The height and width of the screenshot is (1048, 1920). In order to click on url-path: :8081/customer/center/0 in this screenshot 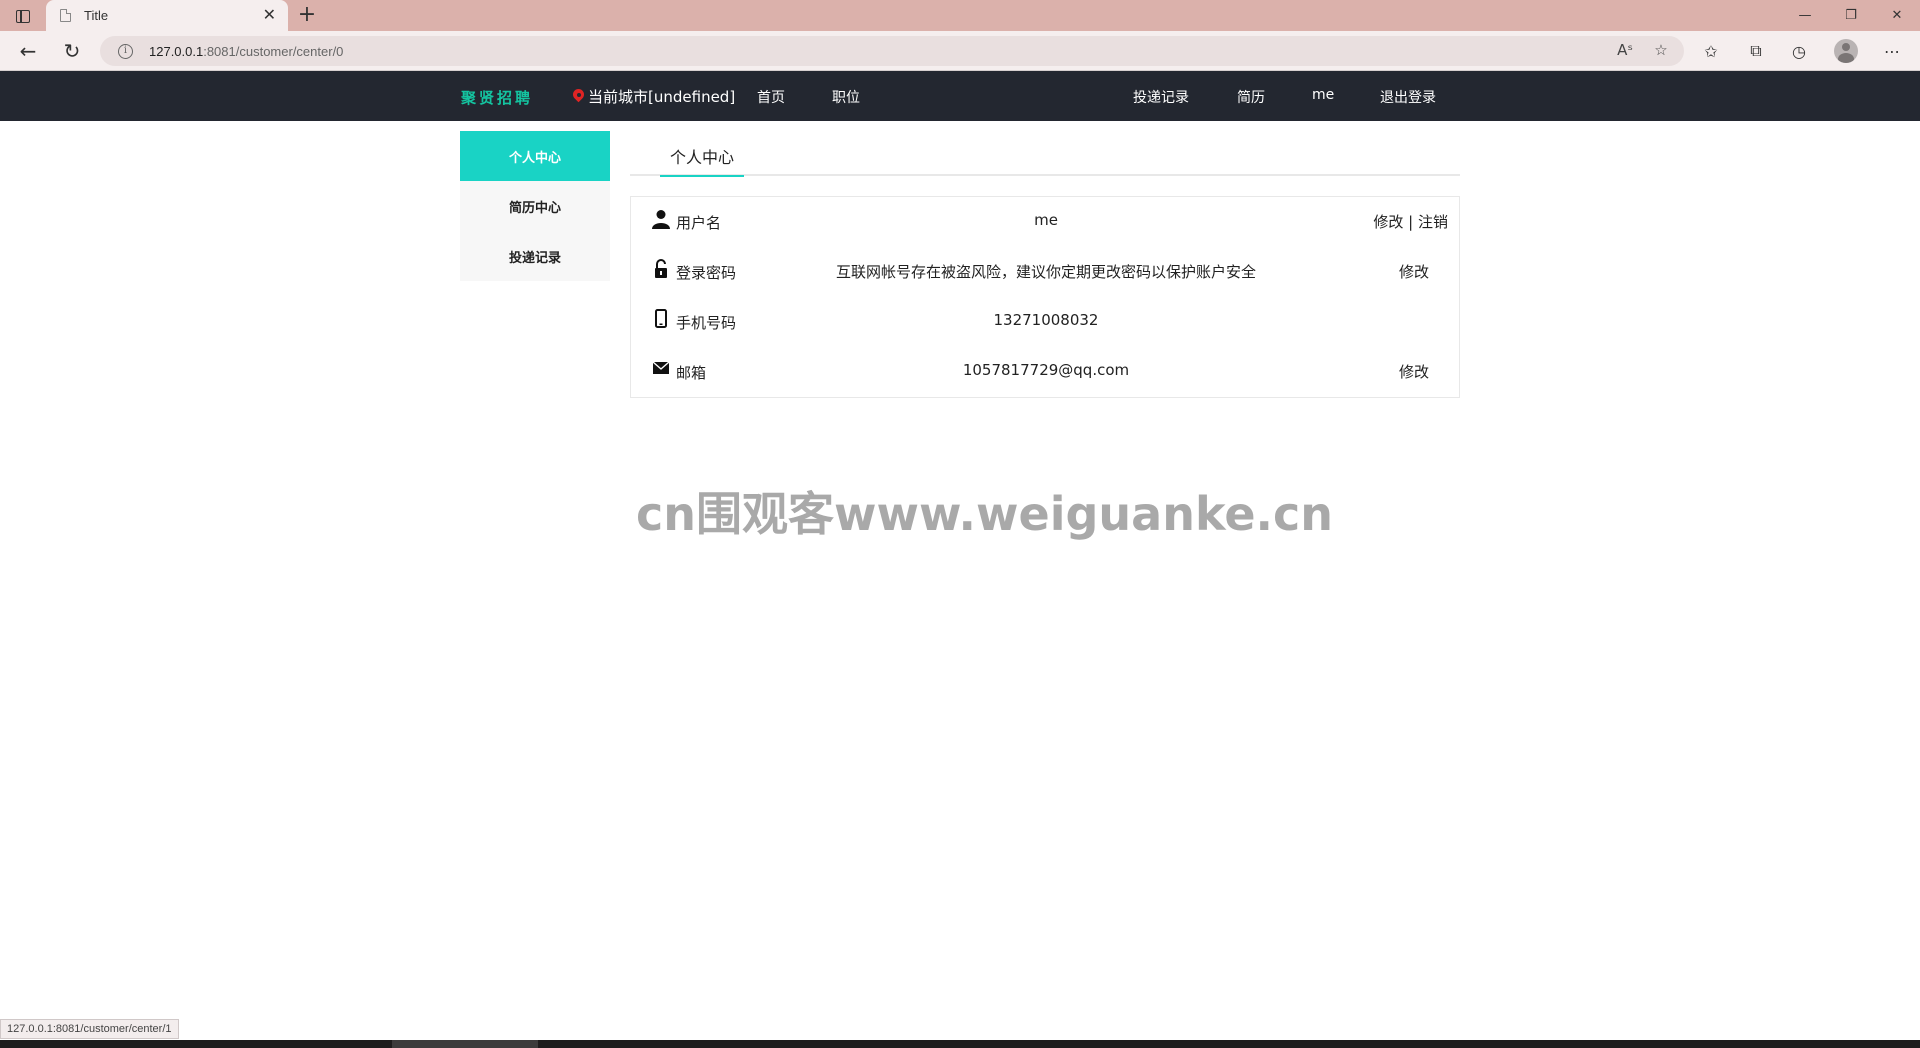, I will do `click(273, 51)`.